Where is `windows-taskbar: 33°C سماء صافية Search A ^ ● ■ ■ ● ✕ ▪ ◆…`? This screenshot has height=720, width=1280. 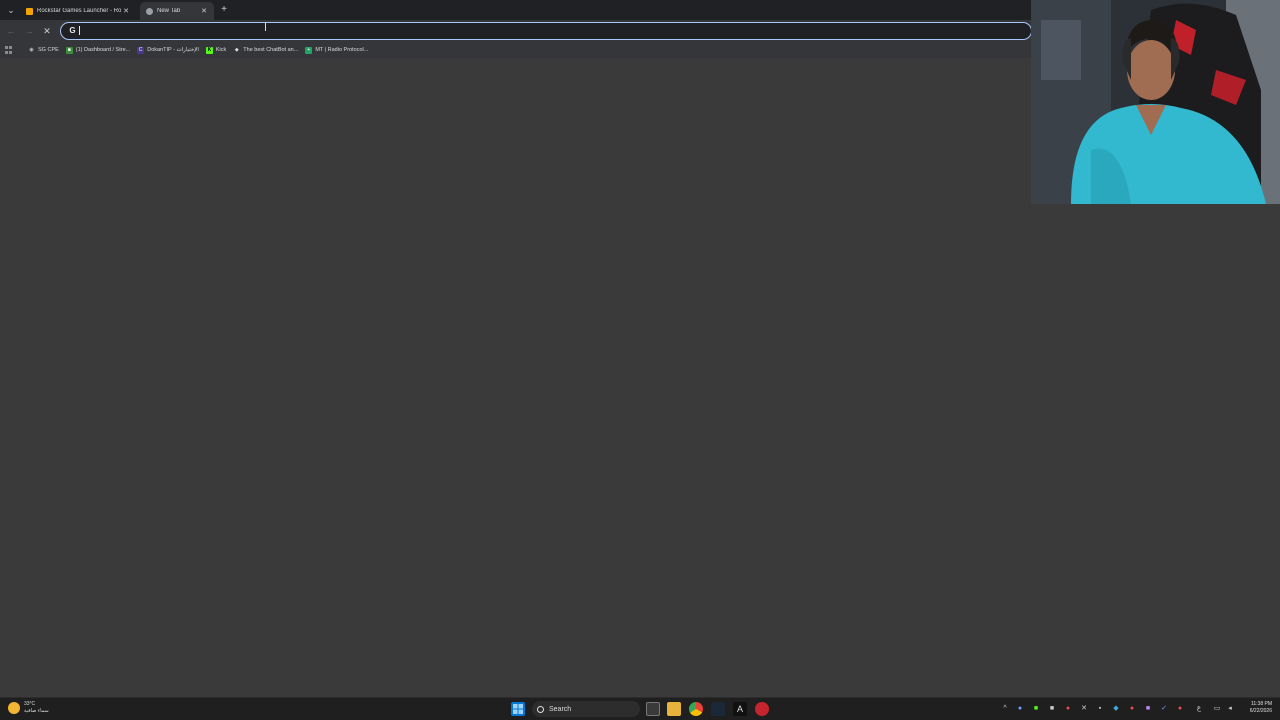
windows-taskbar: 33°C سماء صافية Search A ^ ● ■ ■ ● ✕ ▪ ◆… is located at coordinates (640, 708).